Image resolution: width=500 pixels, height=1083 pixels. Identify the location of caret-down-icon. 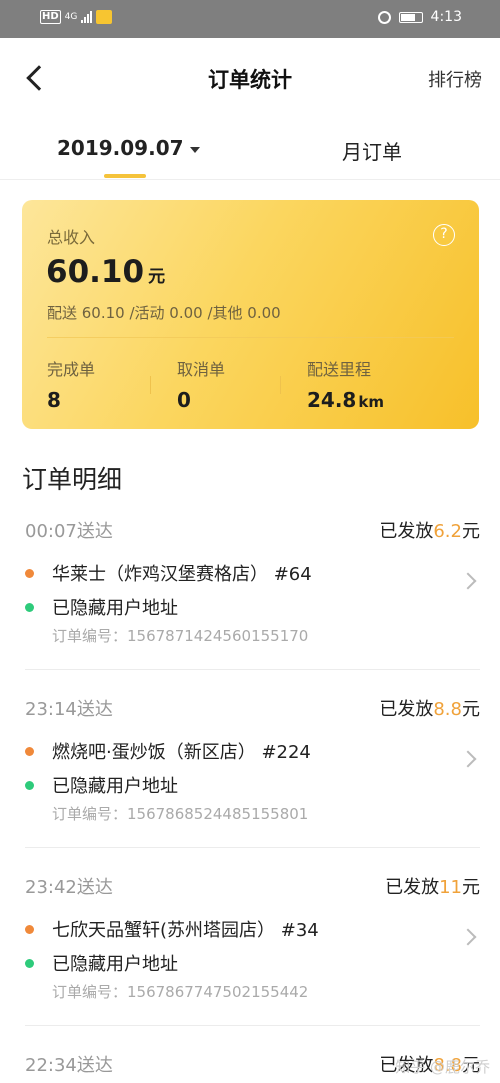
(194, 149).